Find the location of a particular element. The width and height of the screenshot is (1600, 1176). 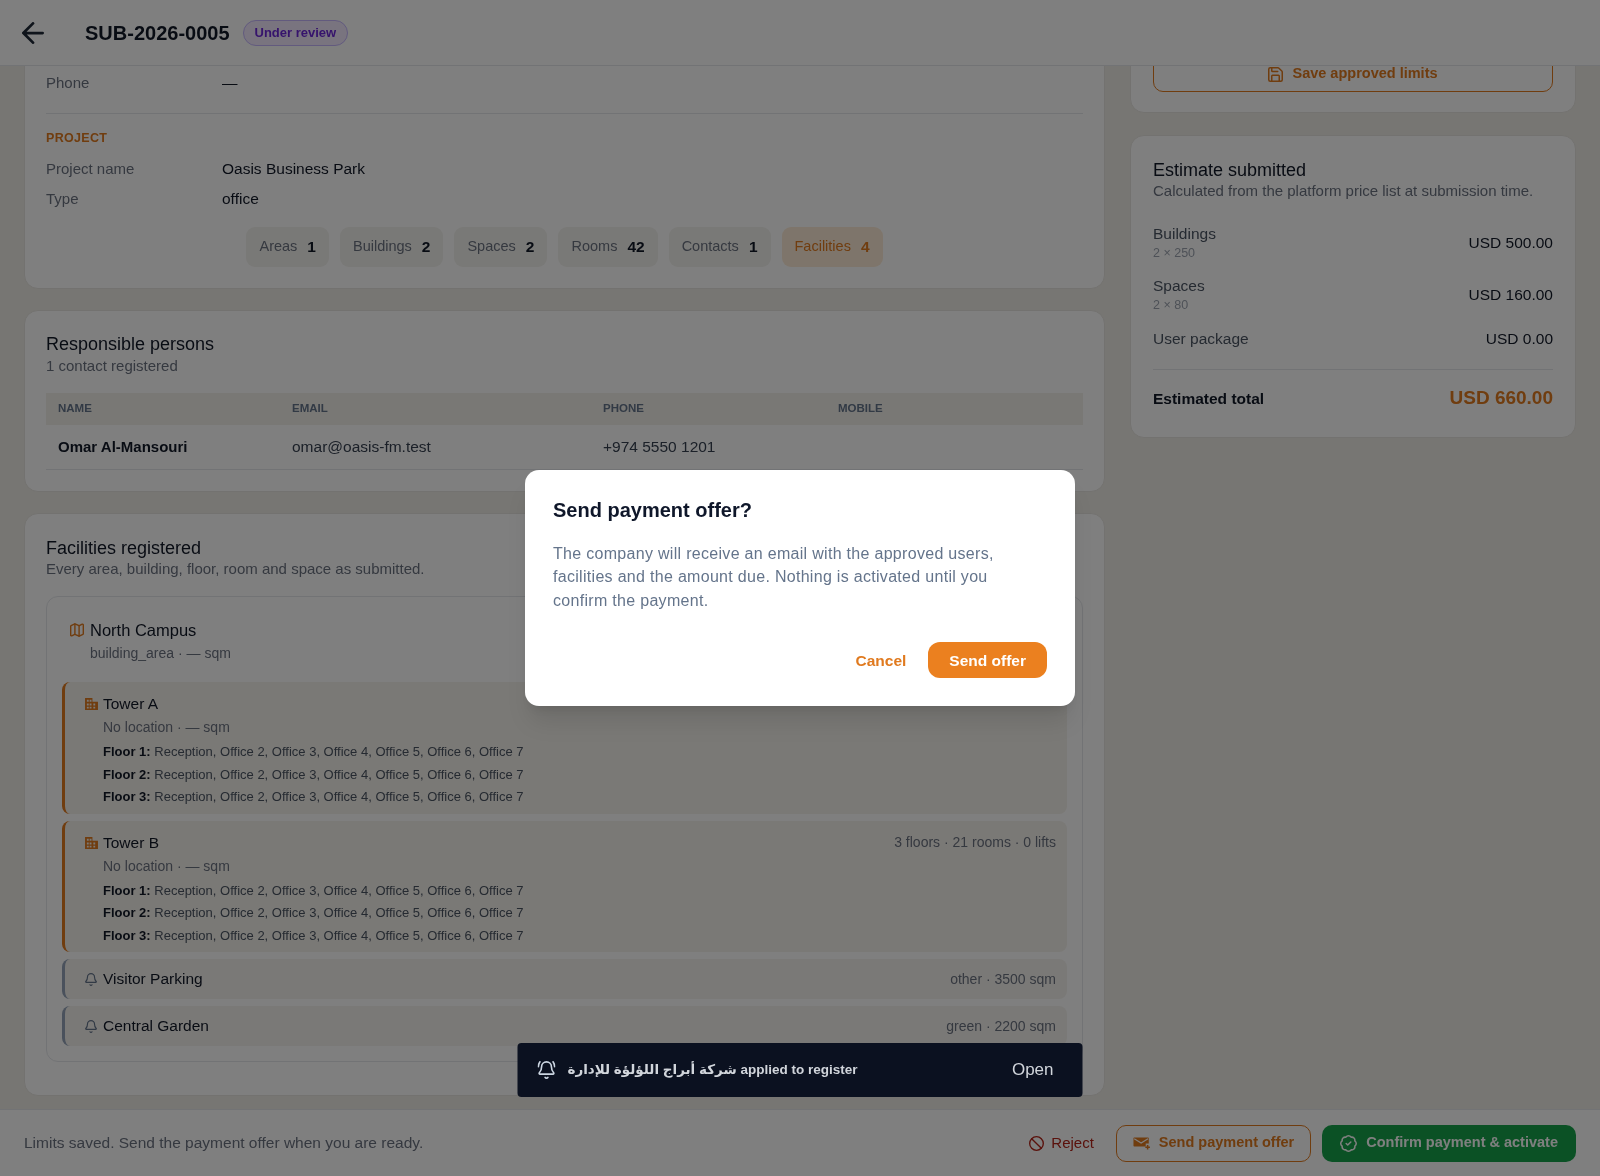

status-message: Limits saved. Send the payment offer when you are ready. is located at coordinates (224, 1143).